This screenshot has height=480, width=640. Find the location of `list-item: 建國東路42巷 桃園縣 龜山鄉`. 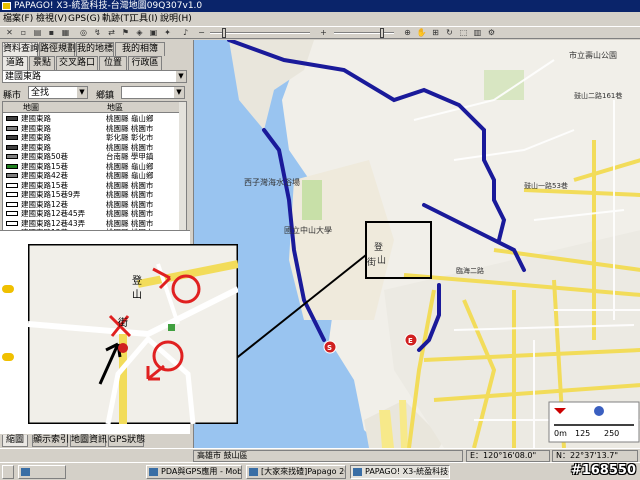

list-item: 建國東路42巷 桃園縣 龜山鄉 is located at coordinates (92, 176).